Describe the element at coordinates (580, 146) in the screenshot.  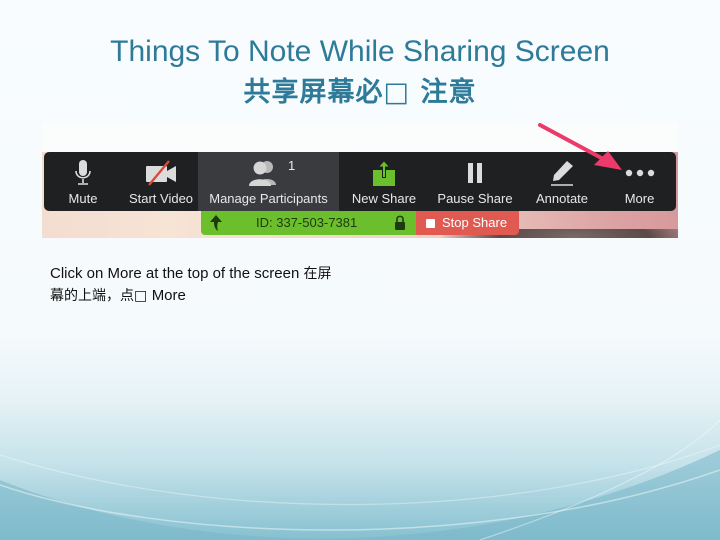
I see `pointer-arrow-icon` at that location.